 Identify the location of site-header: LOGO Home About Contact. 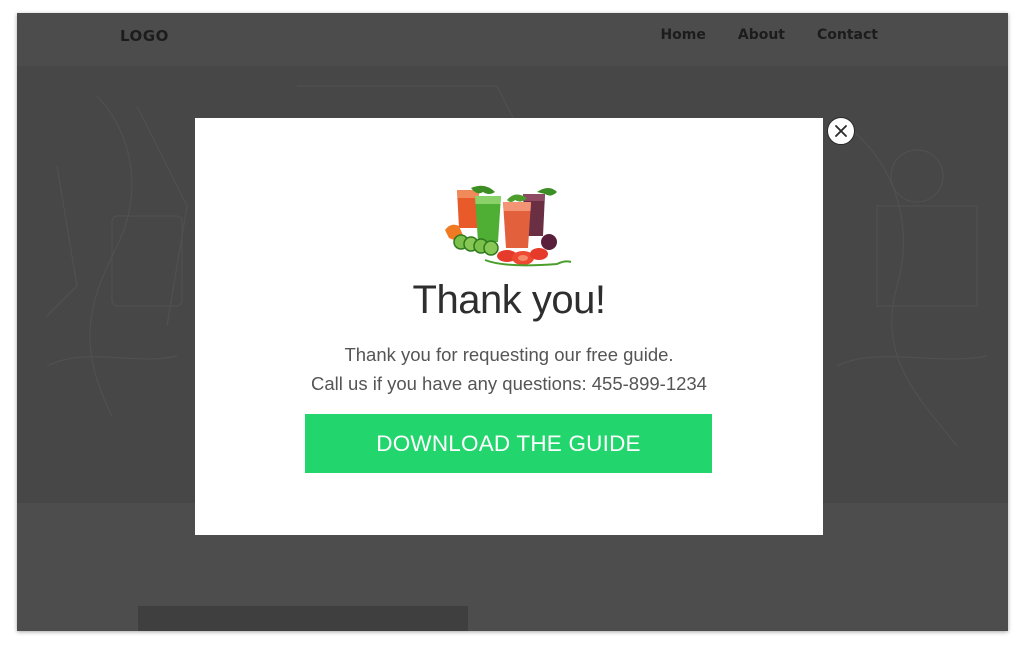
(512, 39).